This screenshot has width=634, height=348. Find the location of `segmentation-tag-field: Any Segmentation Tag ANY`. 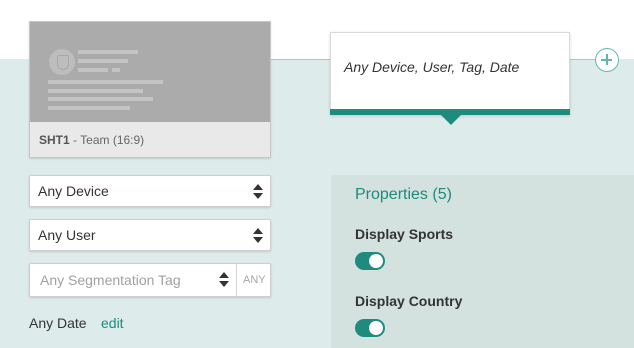

segmentation-tag-field: Any Segmentation Tag ANY is located at coordinates (150, 280).